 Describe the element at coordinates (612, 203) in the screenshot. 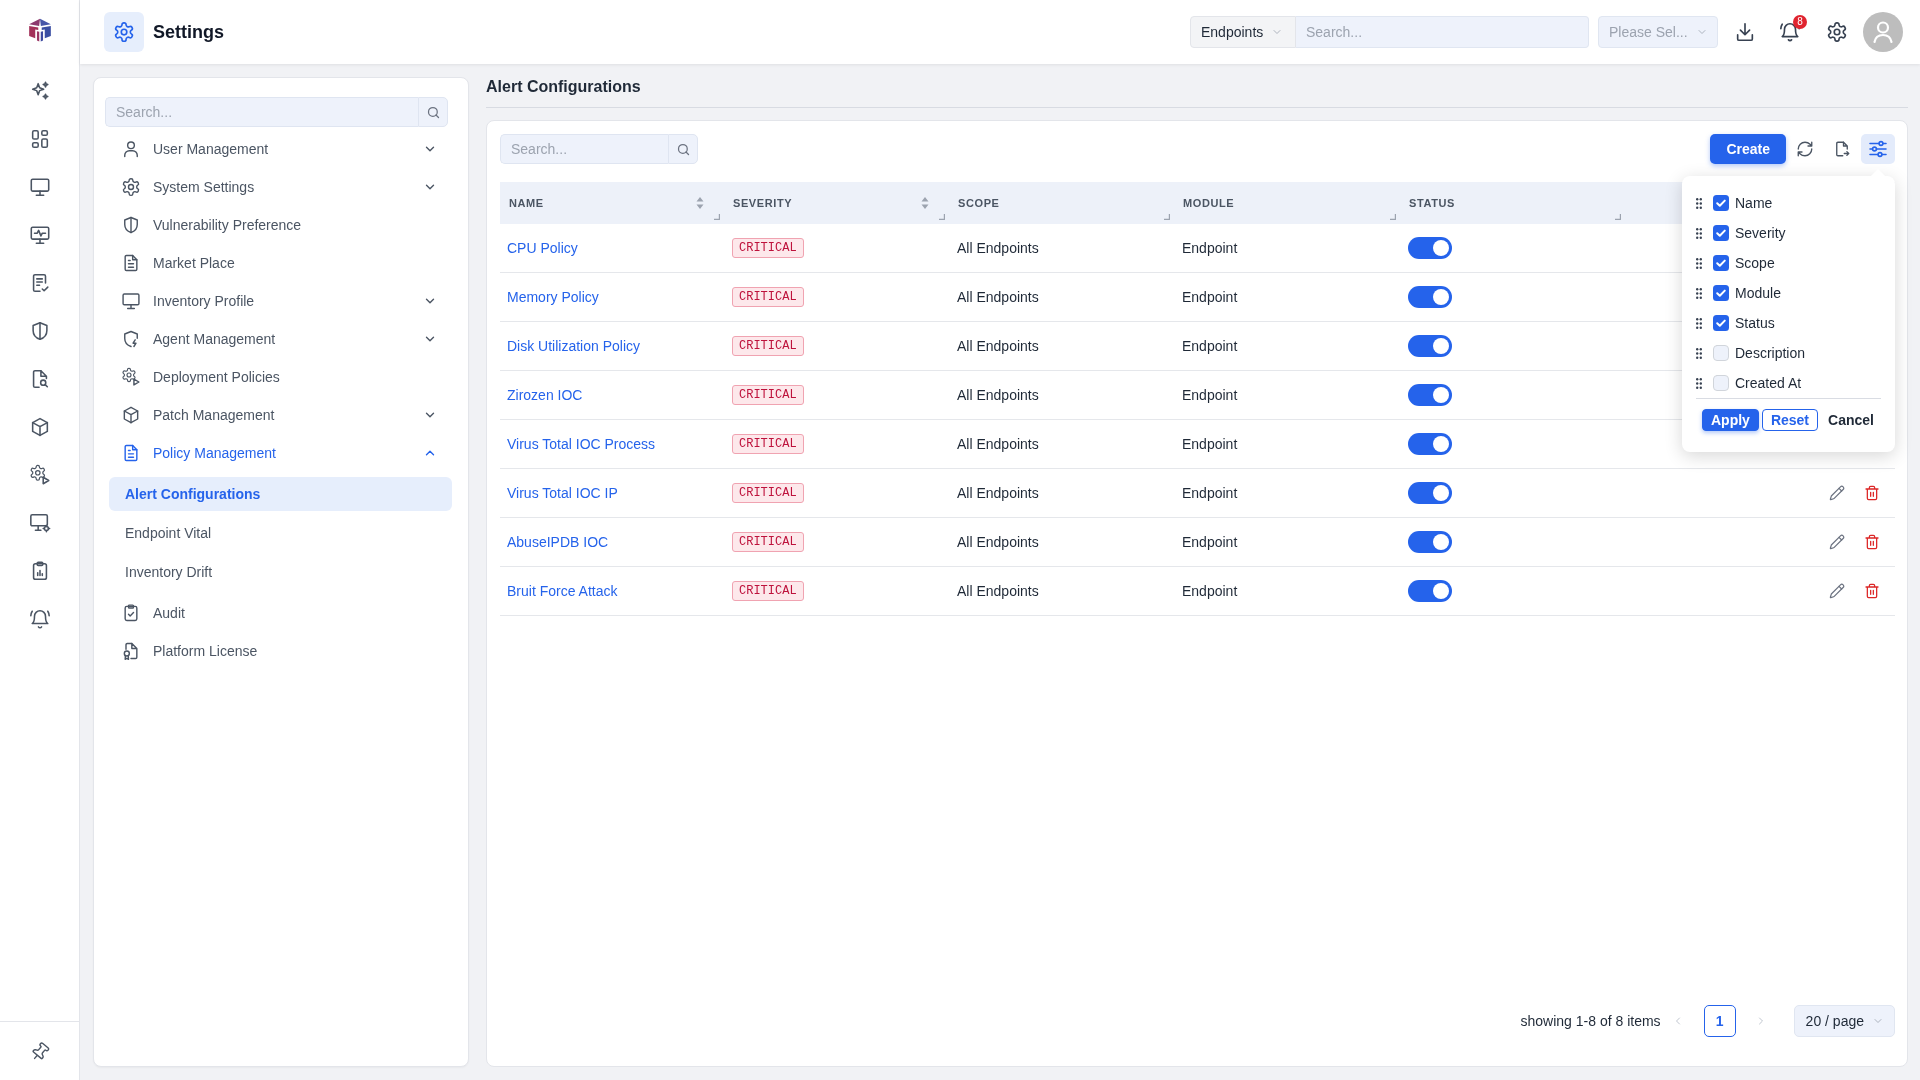

I see `column-header: NAME` at that location.